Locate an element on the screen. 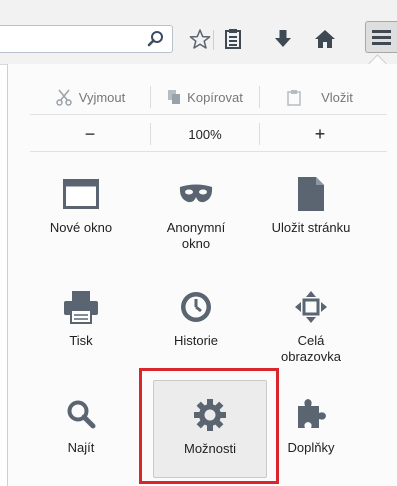  zoom-out-button: − is located at coordinates (90, 134).